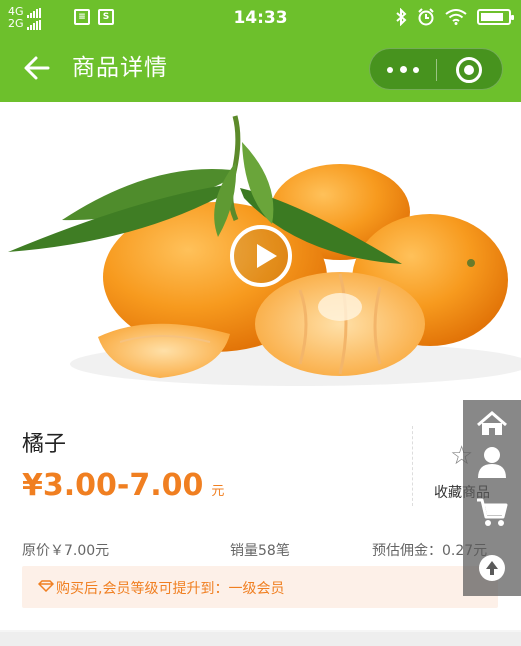 Image resolution: width=521 pixels, height=646 pixels. Describe the element at coordinates (170, 589) in the screenshot. I see `member-notice-text: 购买后,会员等级可提升到：一级会员` at that location.